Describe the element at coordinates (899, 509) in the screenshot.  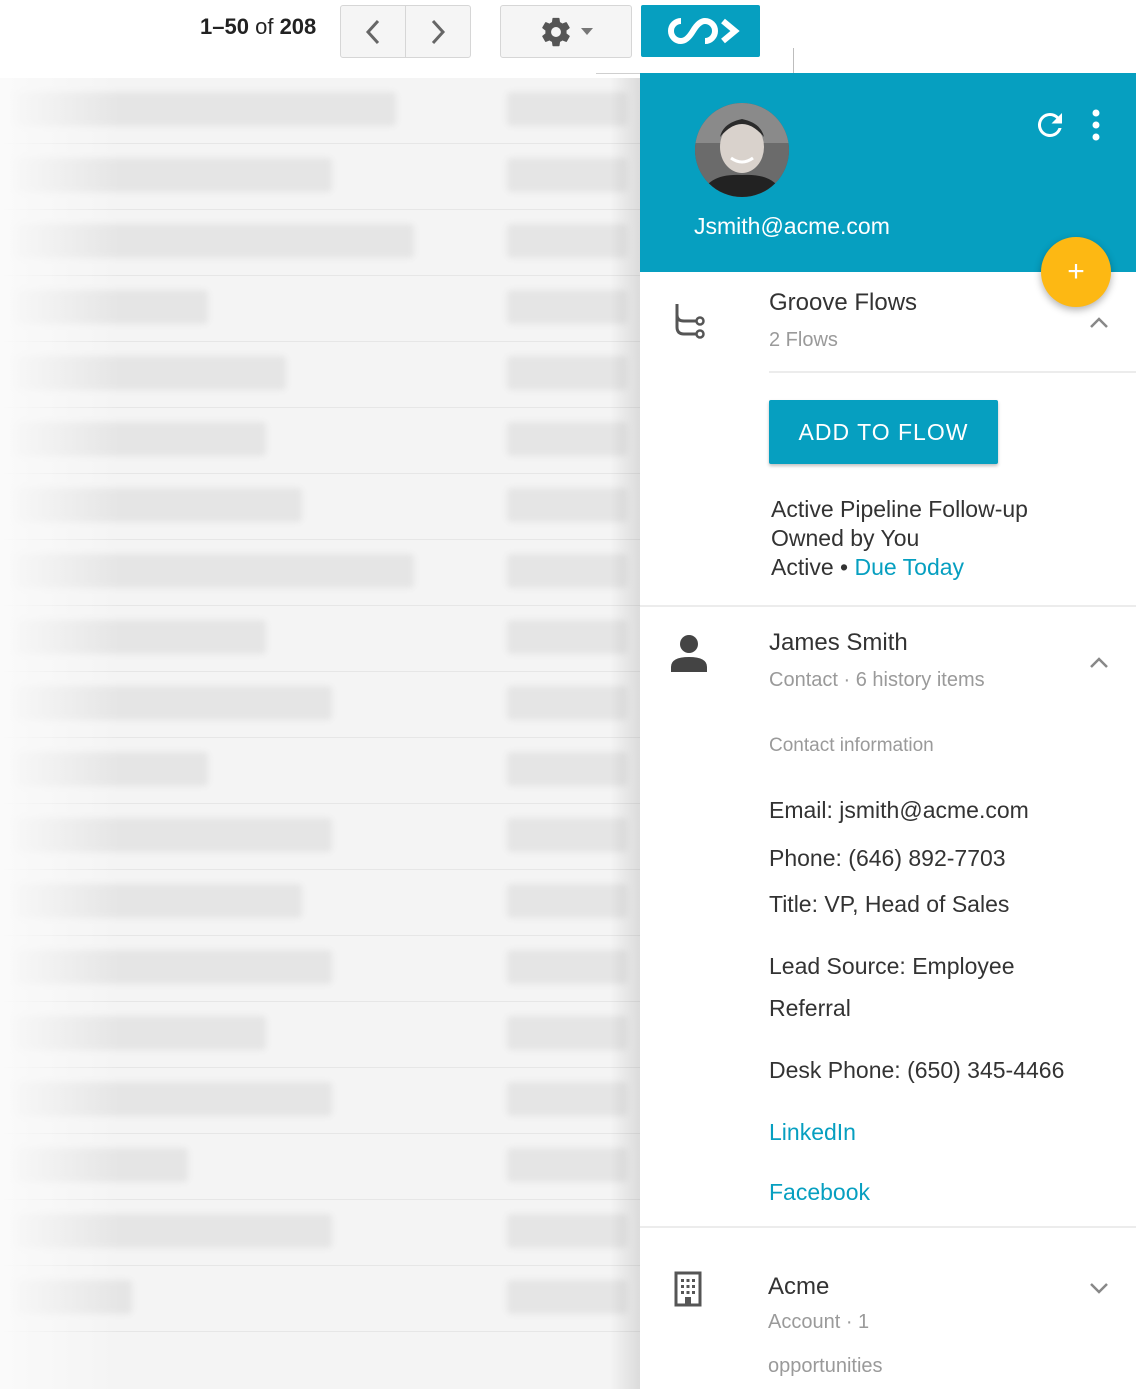
I see `flow-name: Active Pipeline Follow-up` at that location.